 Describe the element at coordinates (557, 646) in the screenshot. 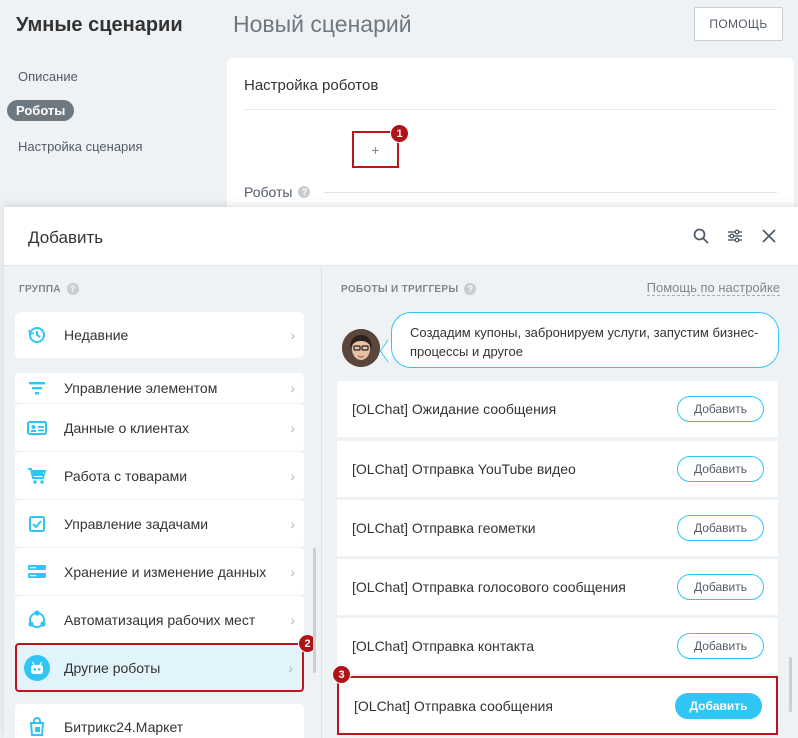

I see `robot-row-contact: [OLChat] Отправка контакта Добавить` at that location.